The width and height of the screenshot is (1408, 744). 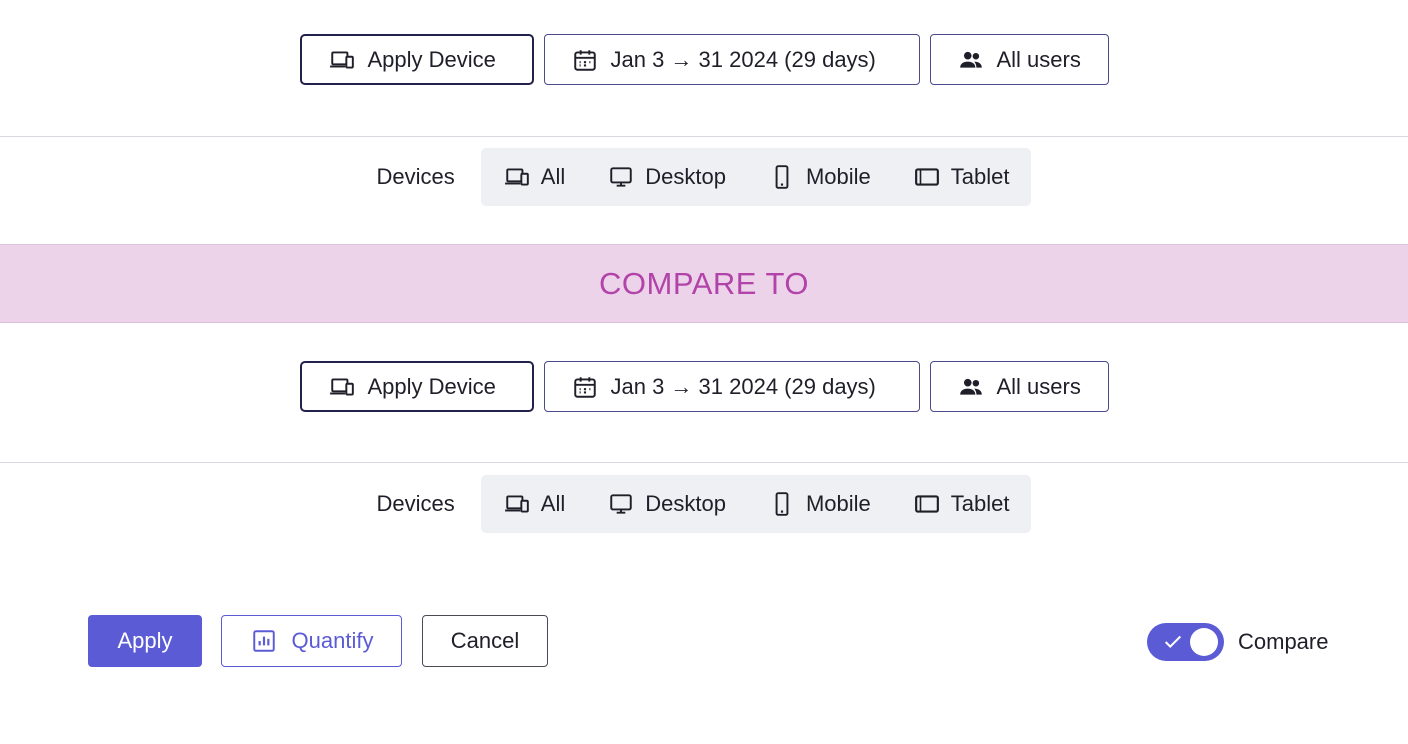 I want to click on compare-to-title: COMPARE TO, so click(x=704, y=283).